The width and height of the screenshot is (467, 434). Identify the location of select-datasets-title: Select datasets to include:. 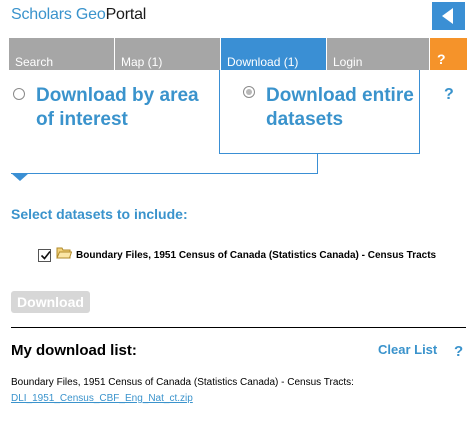
(99, 214).